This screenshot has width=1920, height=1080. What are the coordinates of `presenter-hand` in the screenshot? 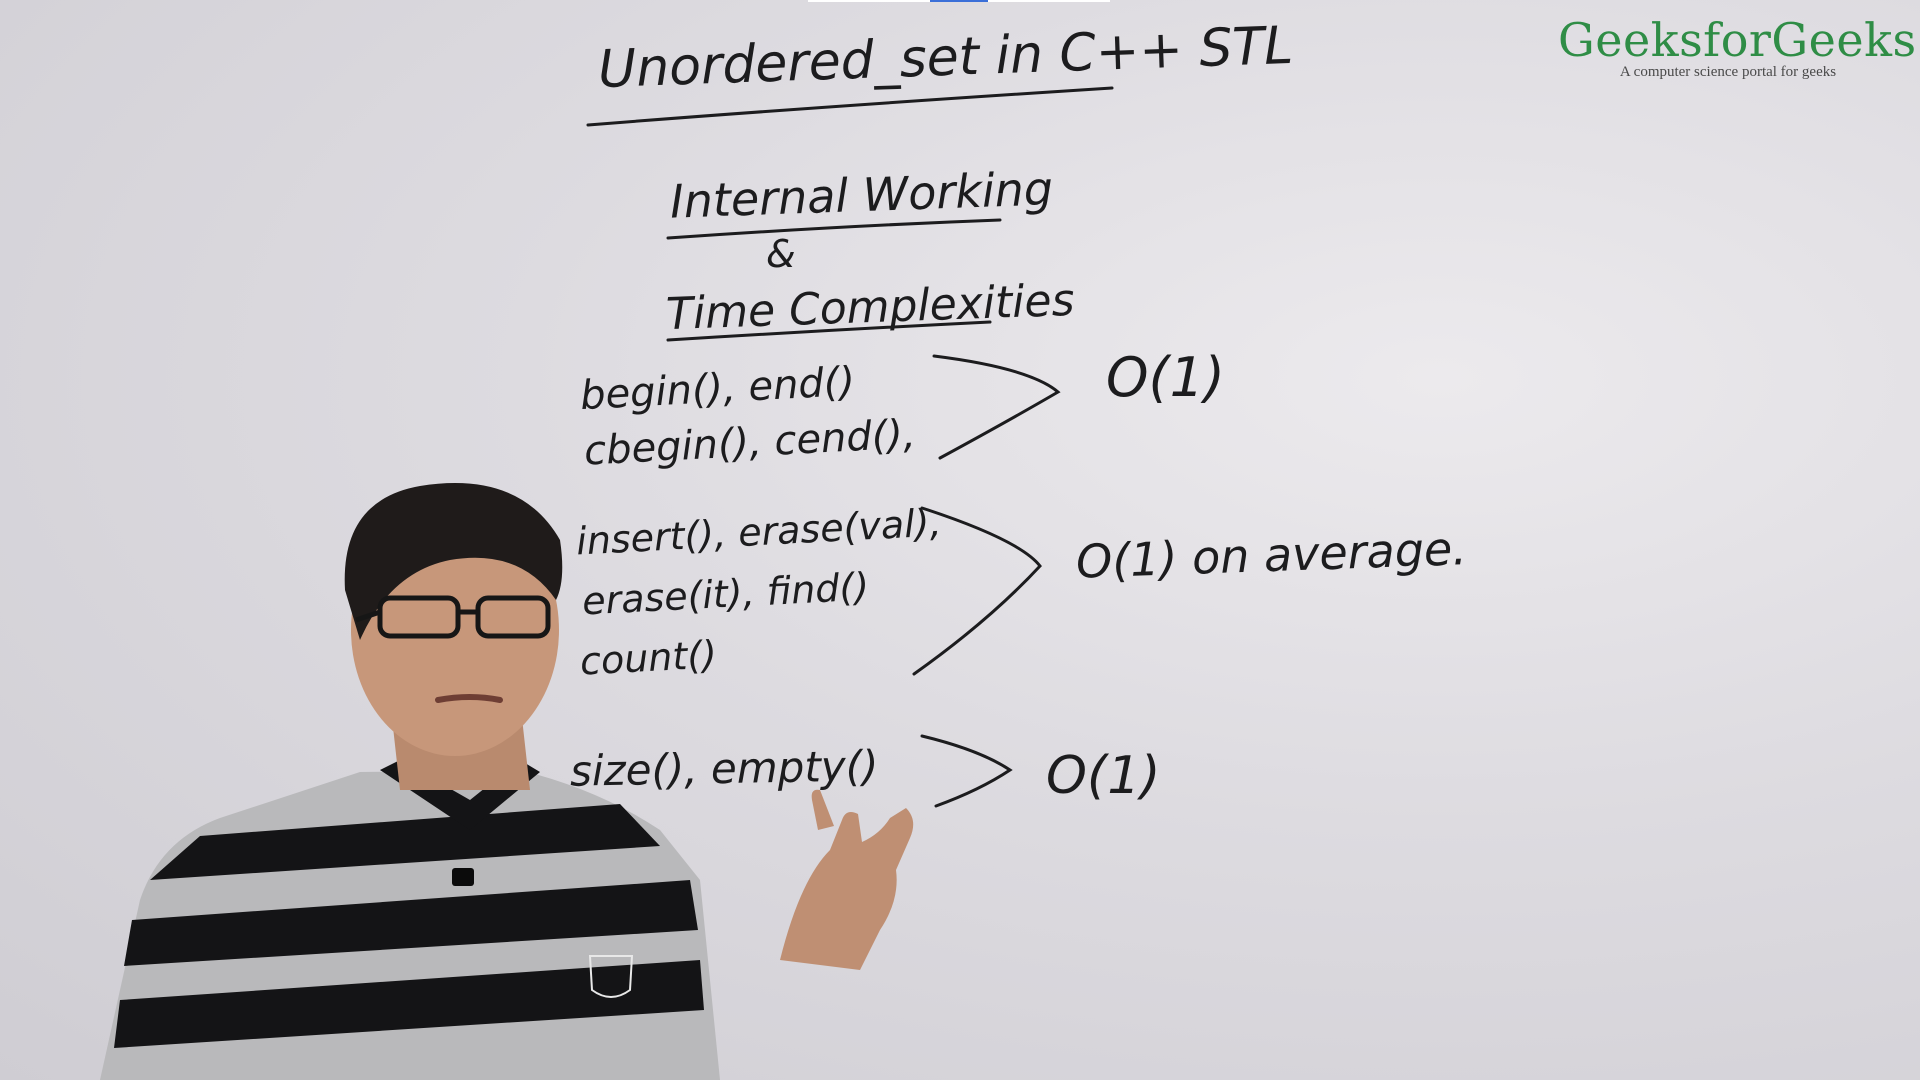 It's located at (847, 879).